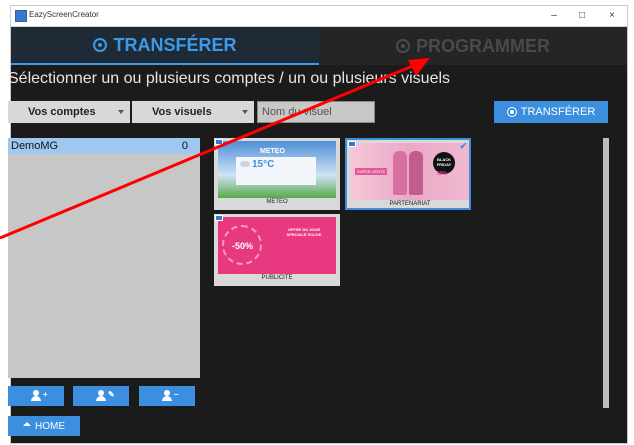 This screenshot has width=634, height=445. I want to click on account-name: DemoMG, so click(35, 146).